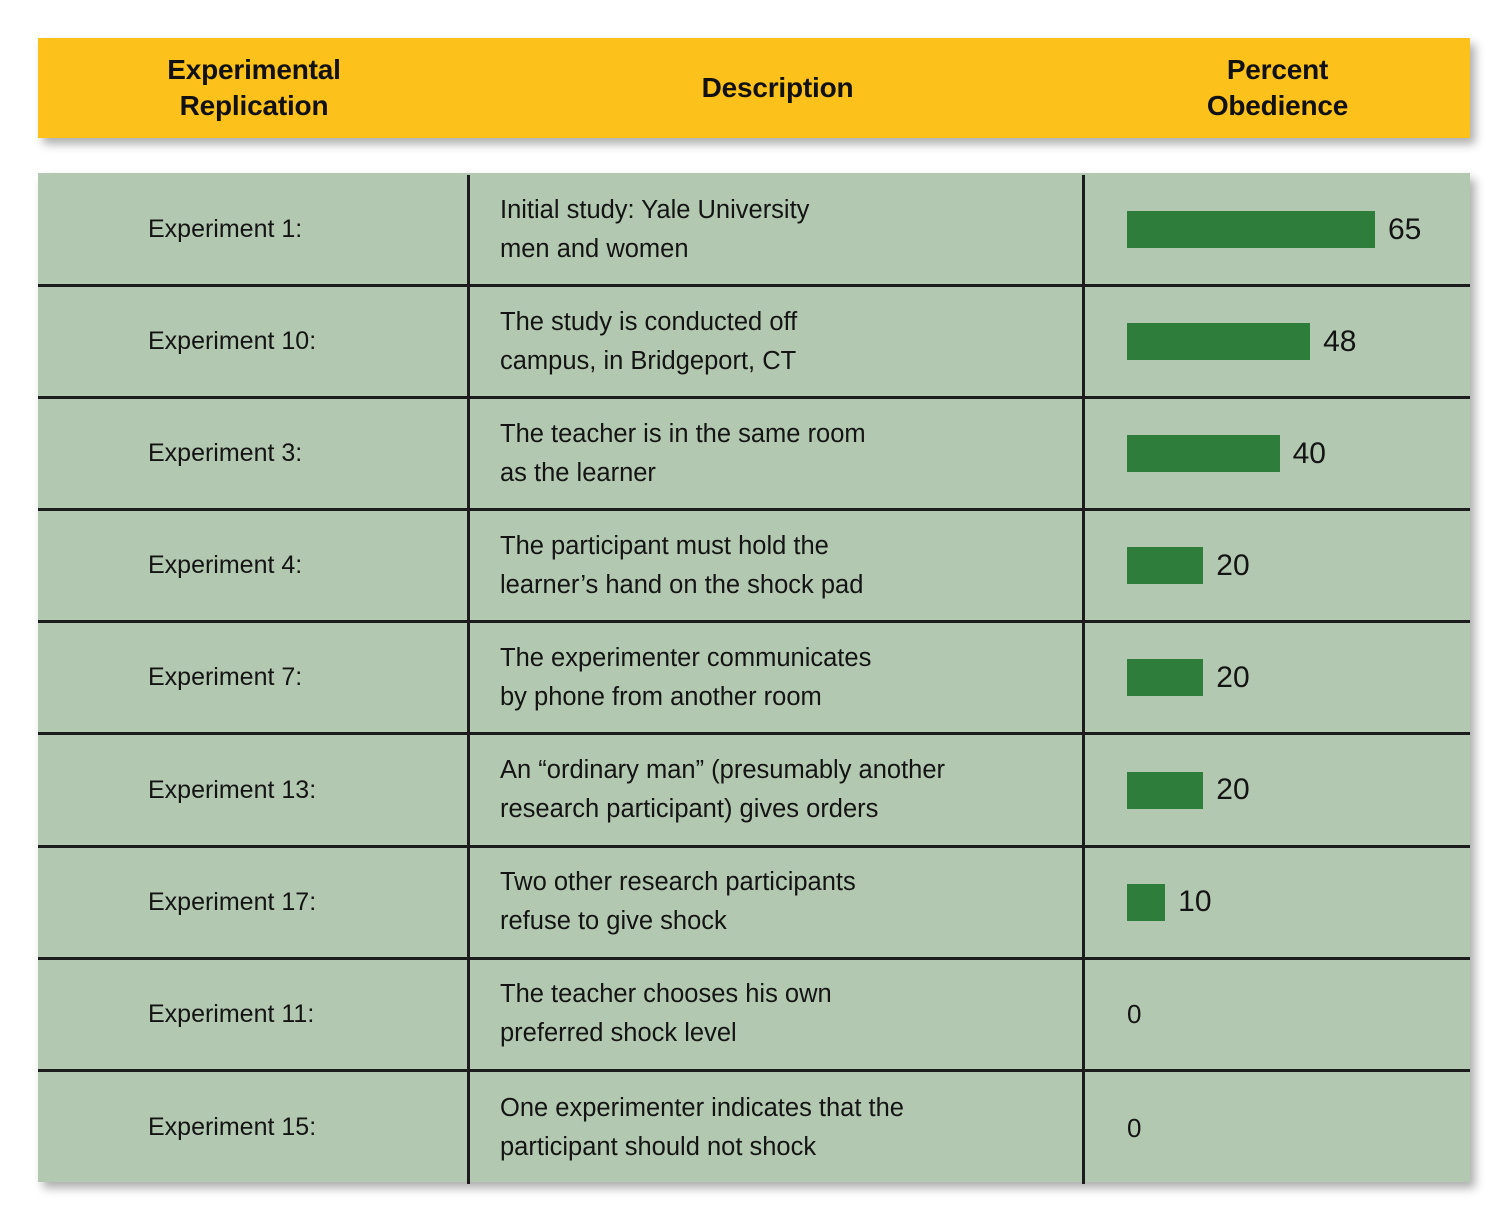 The height and width of the screenshot is (1221, 1508). I want to click on bar-group: 48, so click(1242, 342).